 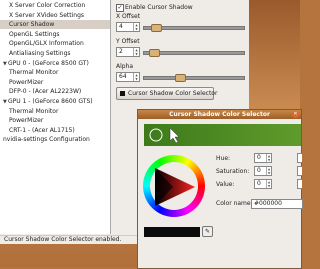 I want to click on tree-item: nvidia-settings Configuration, so click(x=55, y=139).